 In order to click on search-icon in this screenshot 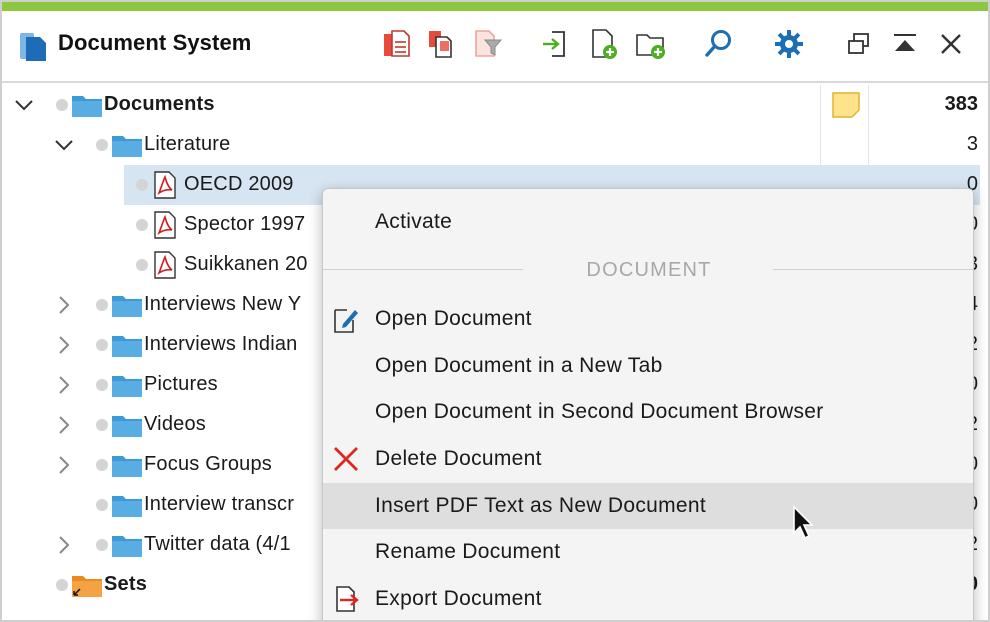, I will do `click(719, 44)`.